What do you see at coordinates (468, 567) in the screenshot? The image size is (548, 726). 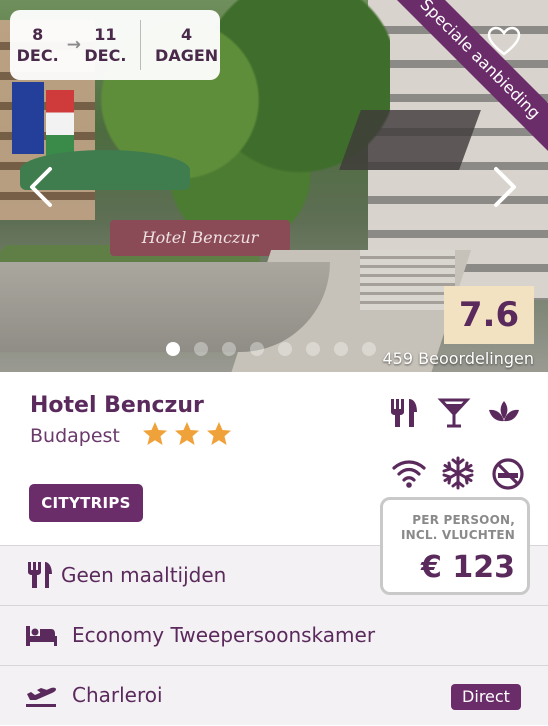 I see `price-value: € 123` at bounding box center [468, 567].